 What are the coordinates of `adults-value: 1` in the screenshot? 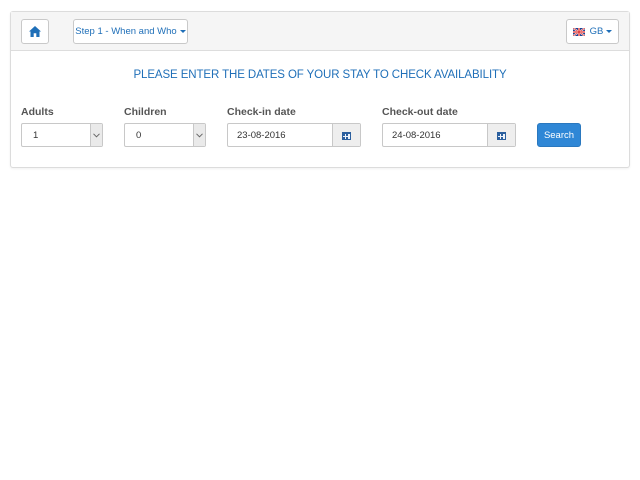 It's located at (36, 135).